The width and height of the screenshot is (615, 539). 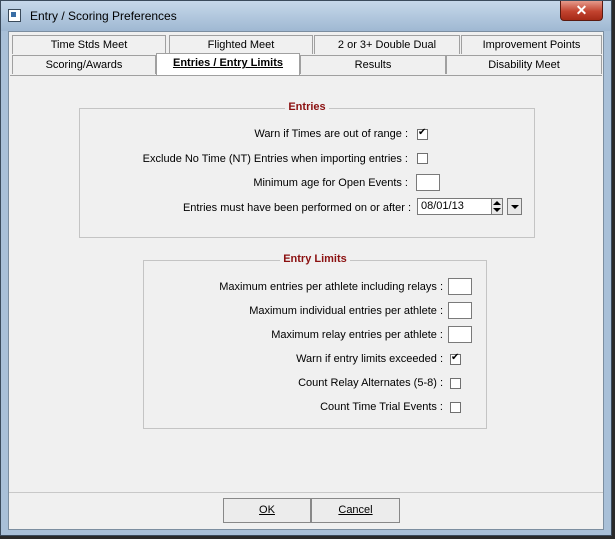 I want to click on performed-after-date-field: 08/01/13, so click(x=454, y=206).